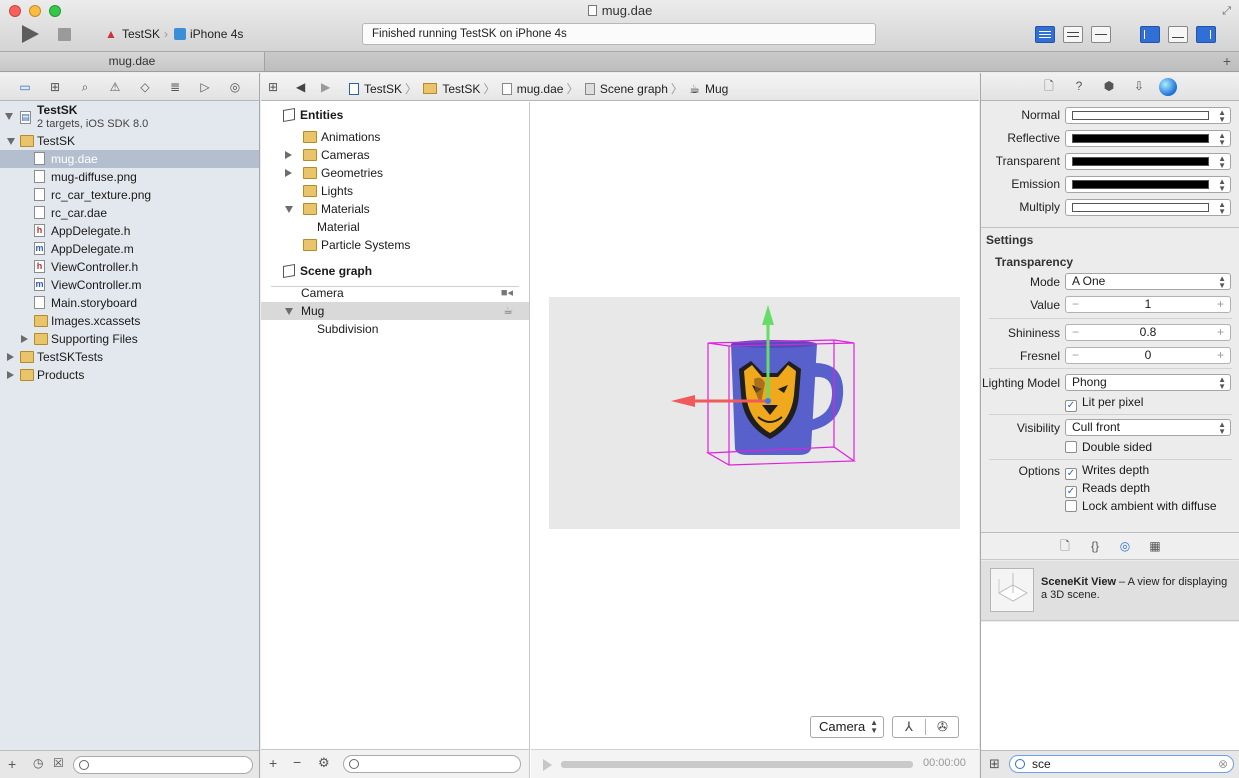 Image resolution: width=1239 pixels, height=778 pixels. What do you see at coordinates (325, 87) in the screenshot?
I see `forward-button: ▶` at bounding box center [325, 87].